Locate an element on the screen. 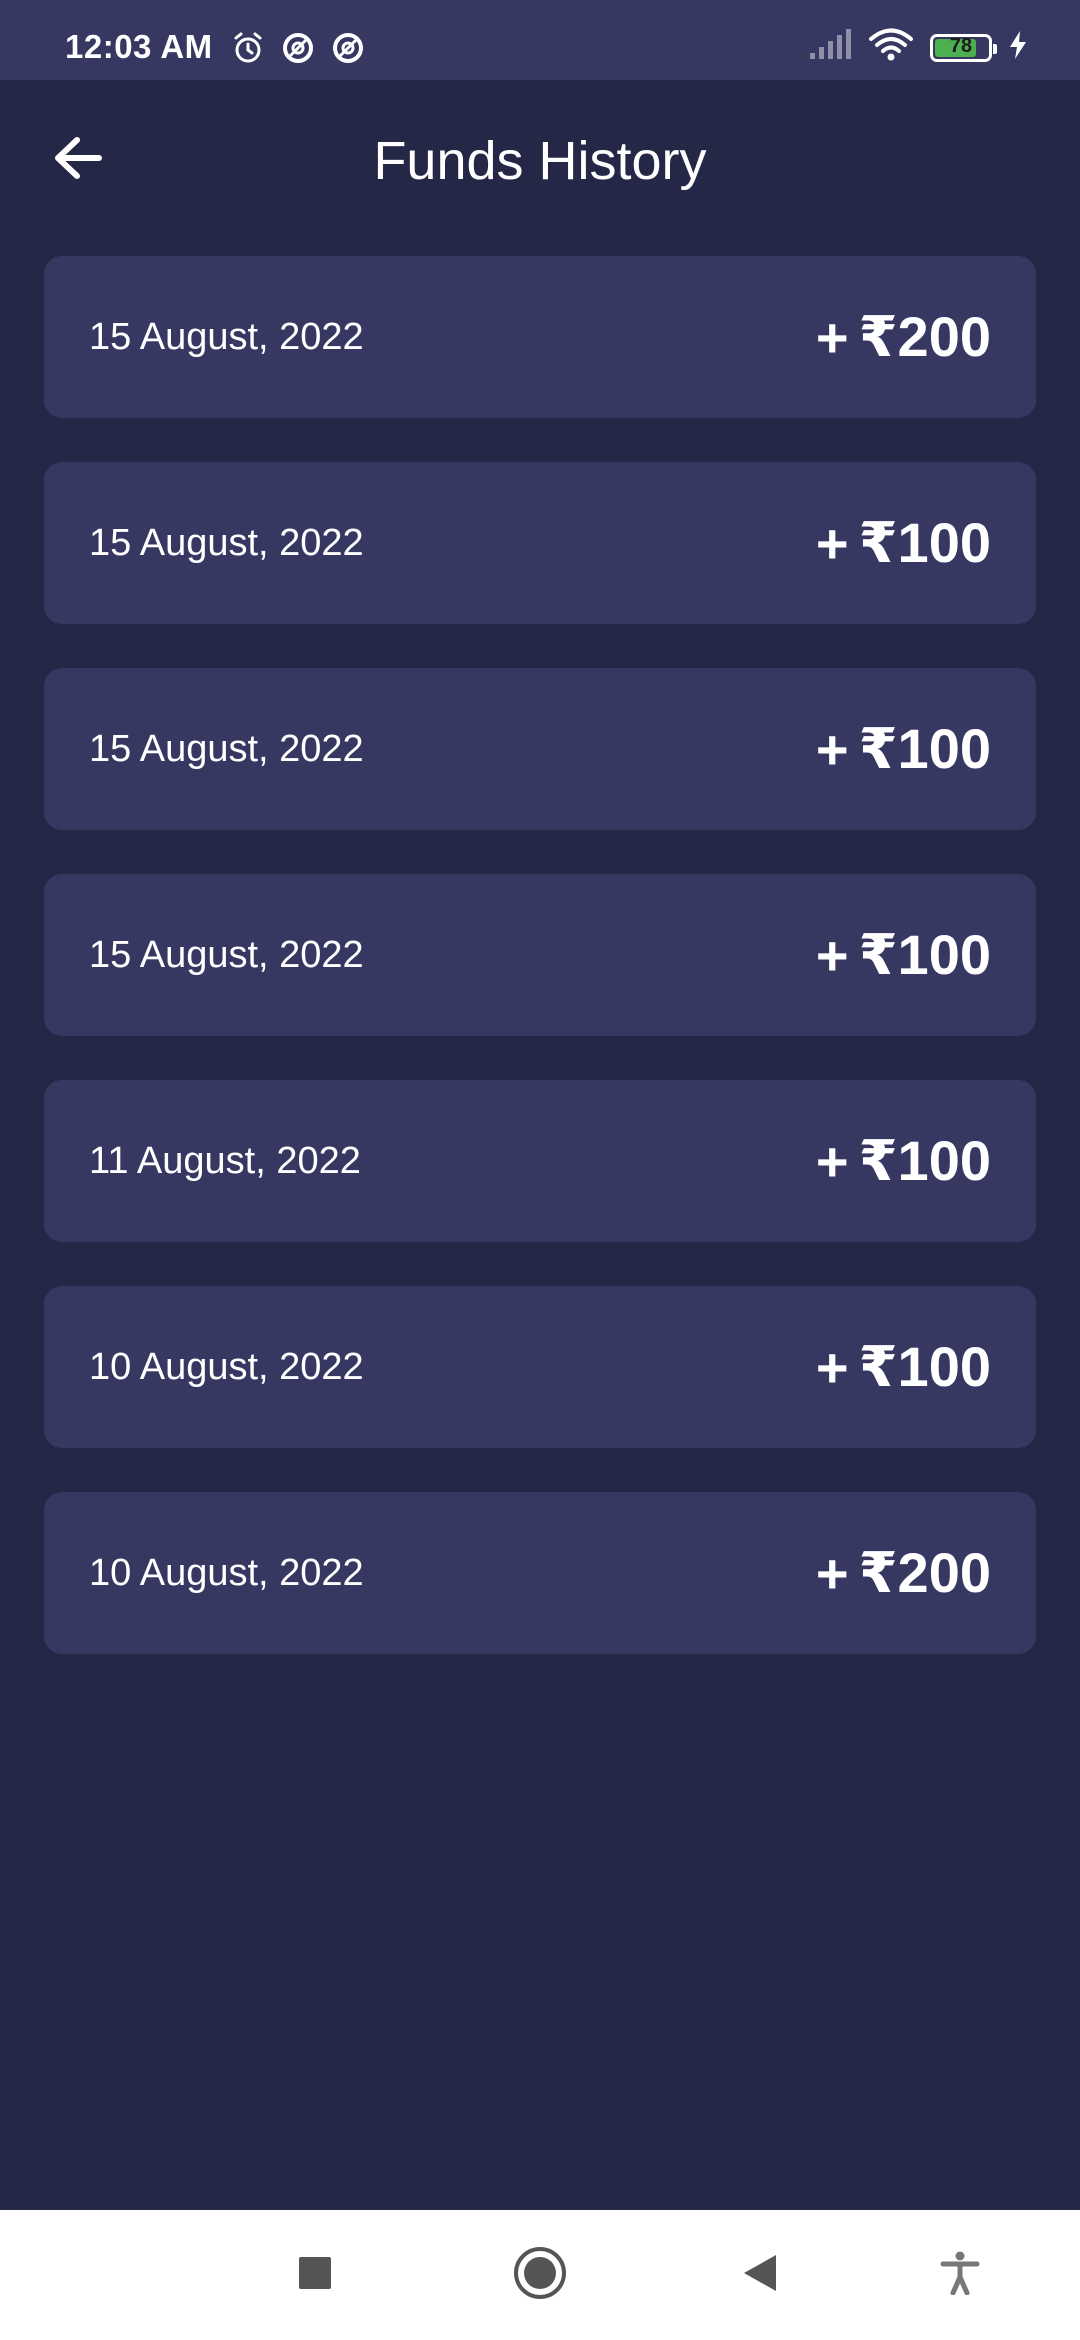  fund-entry: 10 August, 2022 + ₹100 is located at coordinates (540, 1367).